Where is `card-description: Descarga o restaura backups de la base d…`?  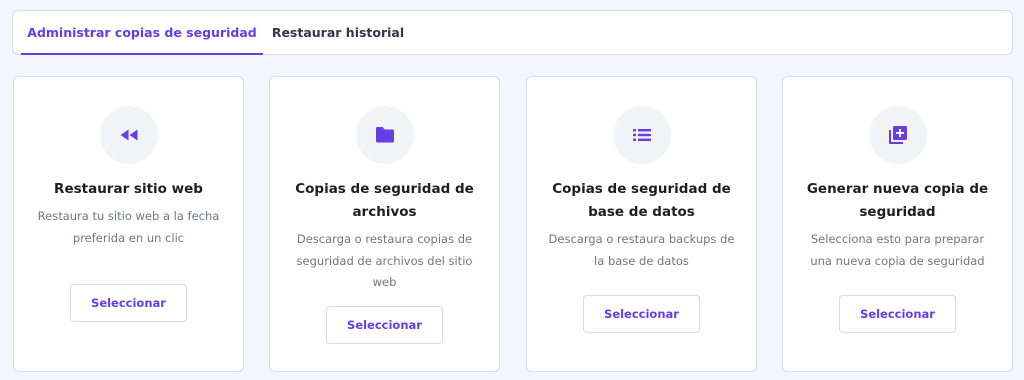
card-description: Descarga o restaura backups de la base d… is located at coordinates (641, 250).